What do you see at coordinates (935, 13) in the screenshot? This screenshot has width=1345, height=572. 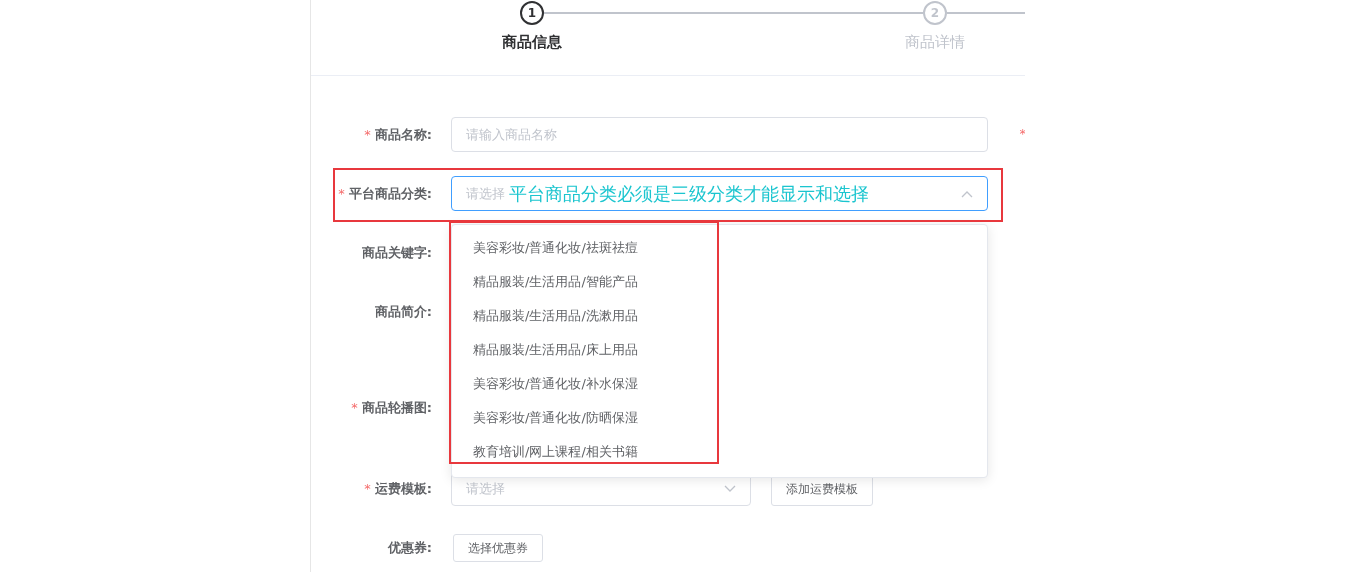 I see `step-number: 2` at bounding box center [935, 13].